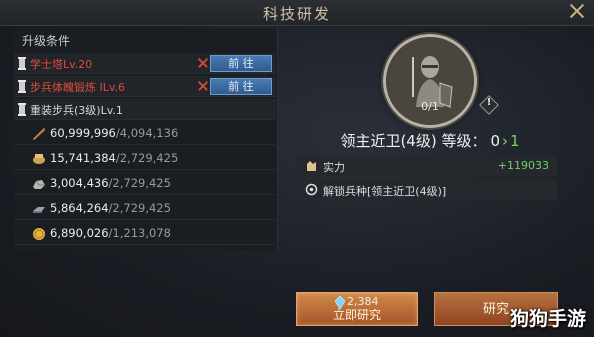  I want to click on requirement-label: 重装步兵(3级)Lv.1, so click(76, 110).